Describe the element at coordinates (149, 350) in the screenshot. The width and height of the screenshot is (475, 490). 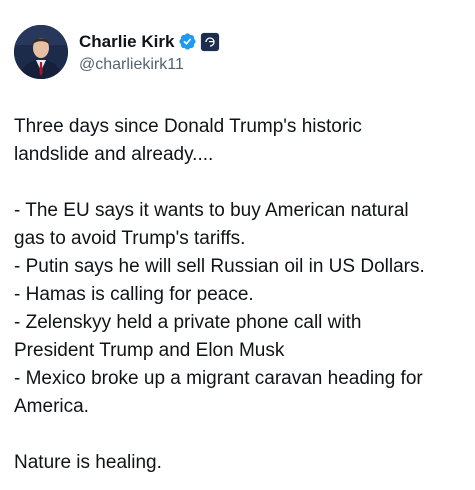
I see `tweet-line: President Trump and Elon Musk` at that location.